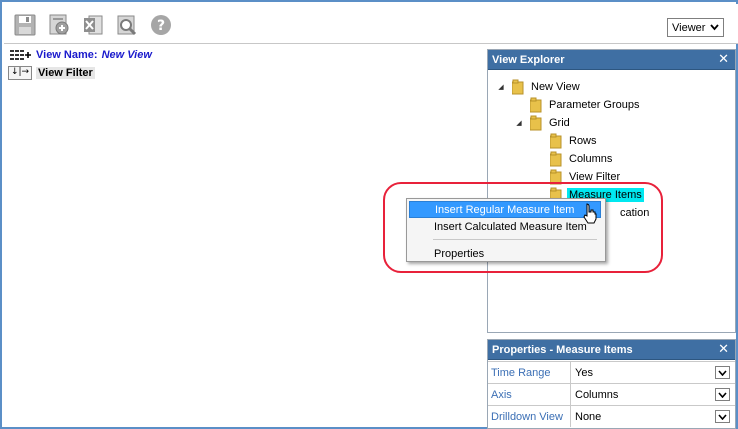 This screenshot has width=738, height=429. I want to click on property-row-axis: Axis Columns, so click(611, 394).